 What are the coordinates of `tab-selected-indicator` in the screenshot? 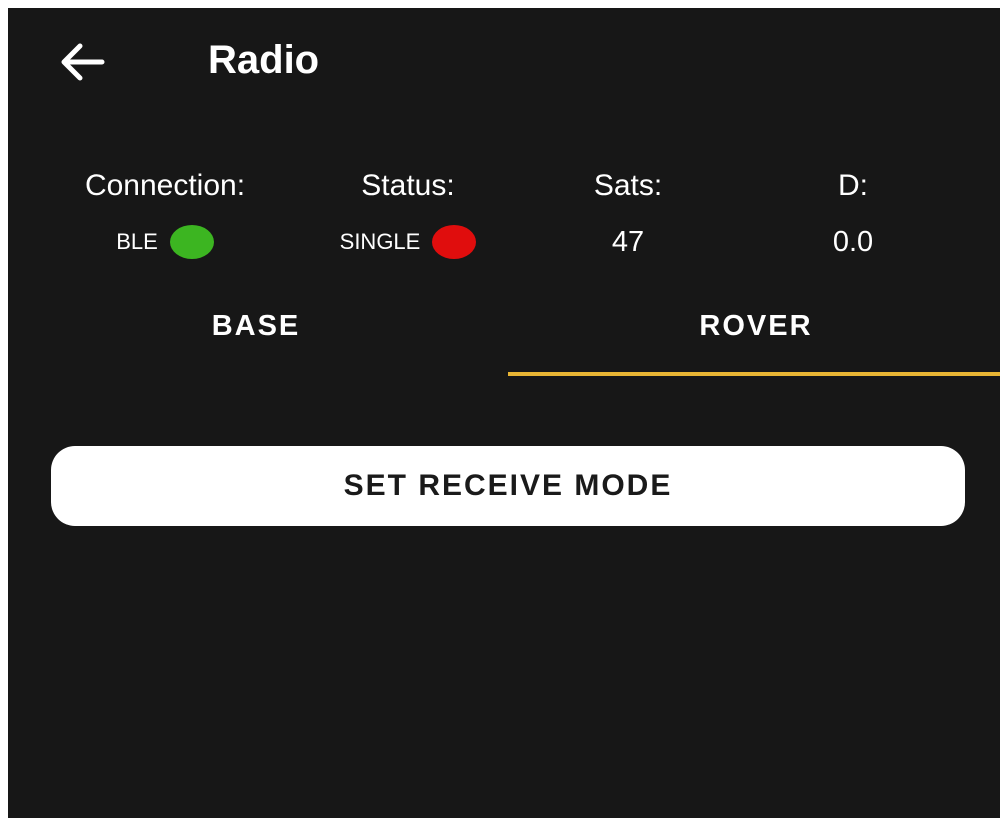 It's located at (754, 374).